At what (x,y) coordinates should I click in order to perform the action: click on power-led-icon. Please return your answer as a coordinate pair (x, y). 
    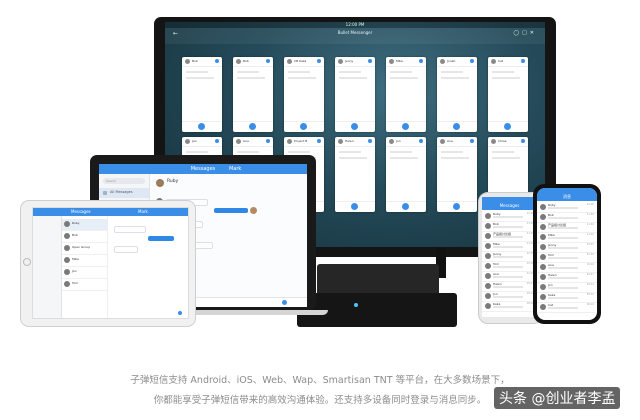
    Looking at the image, I should click on (356, 305).